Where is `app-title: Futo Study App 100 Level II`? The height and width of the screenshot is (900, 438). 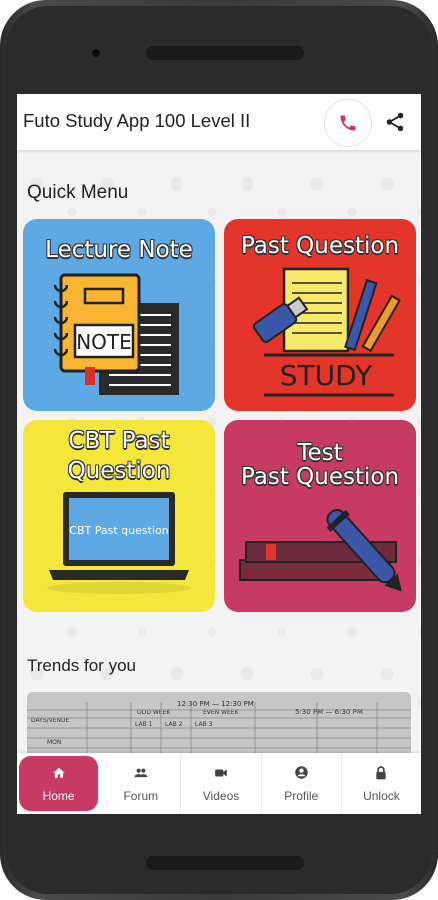 app-title: Futo Study App 100 Level II is located at coordinates (137, 120).